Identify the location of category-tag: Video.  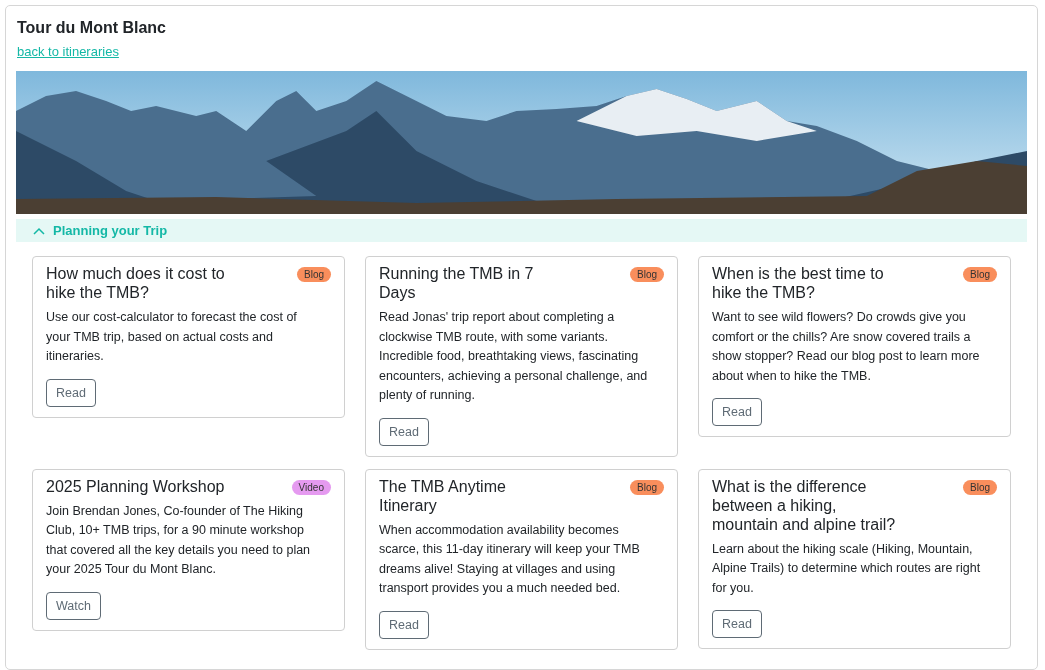
(311, 487).